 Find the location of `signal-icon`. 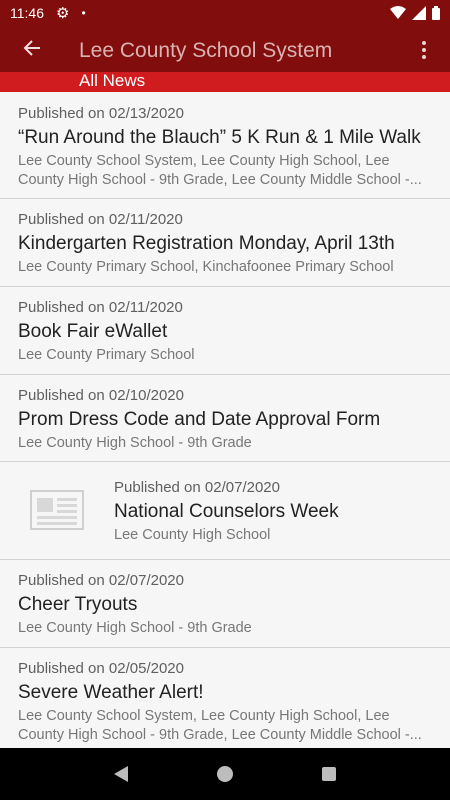

signal-icon is located at coordinates (419, 13).